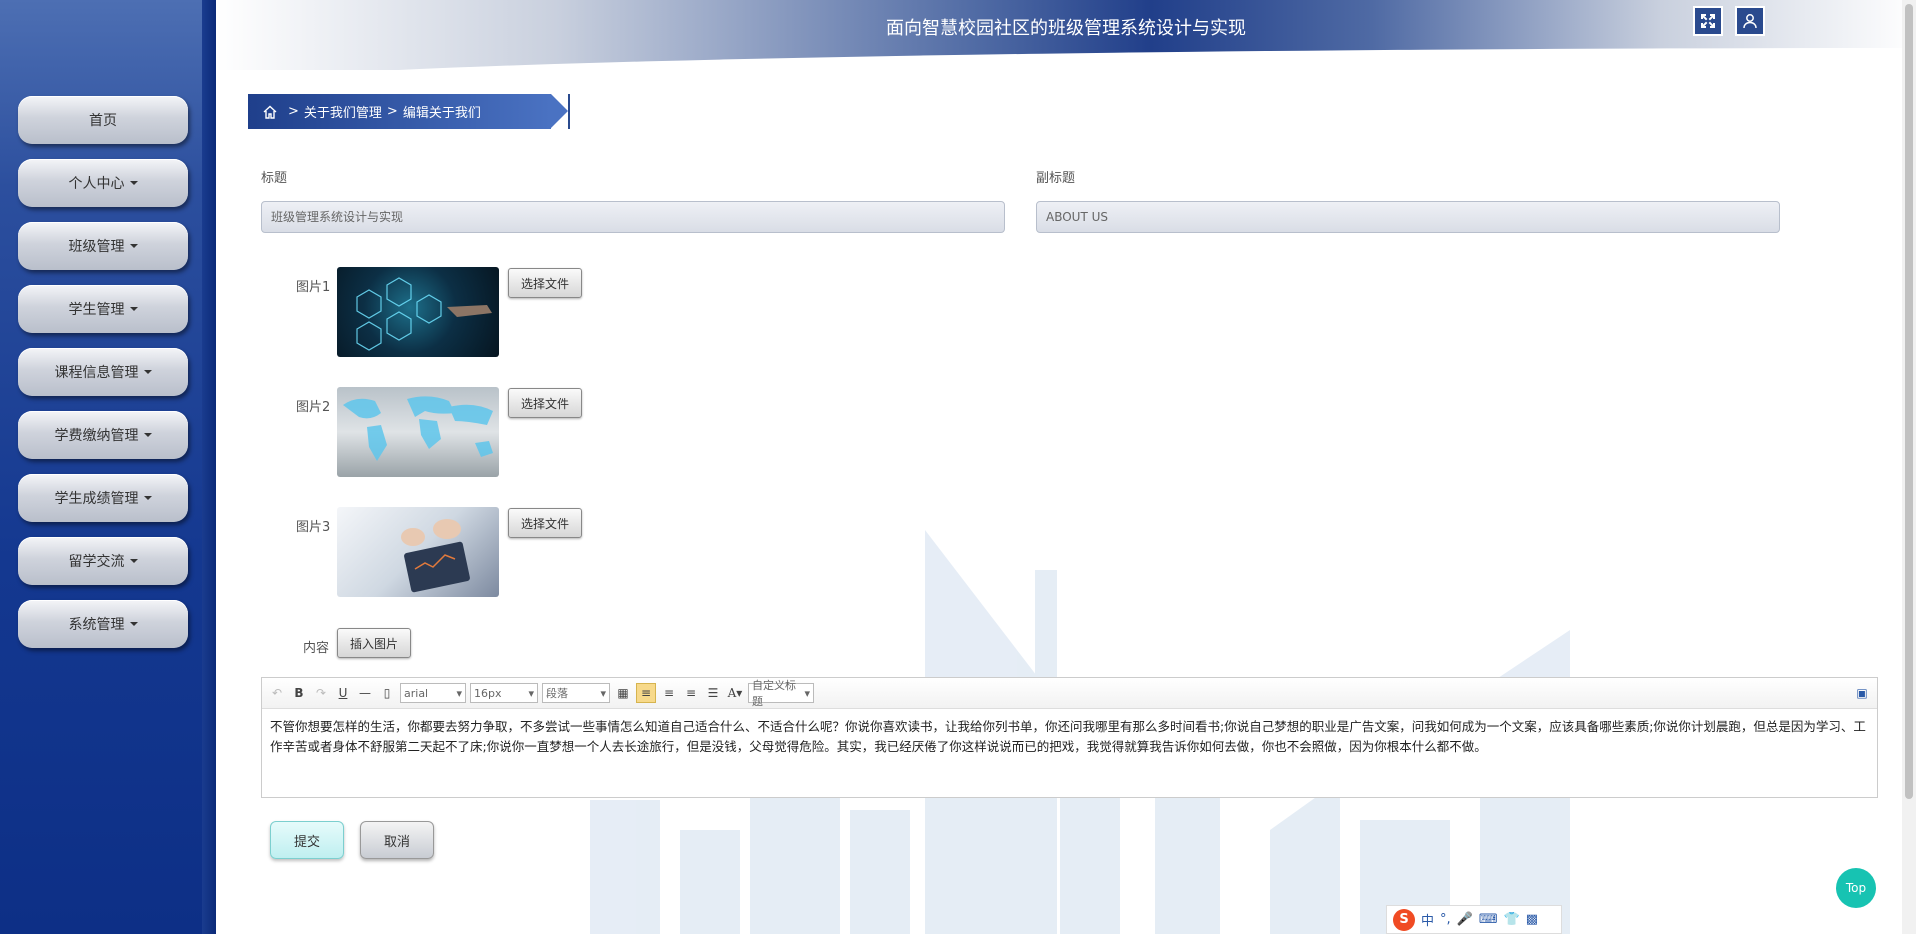 The image size is (1916, 934). Describe the element at coordinates (1750, 21) in the screenshot. I see `user-icon` at that location.